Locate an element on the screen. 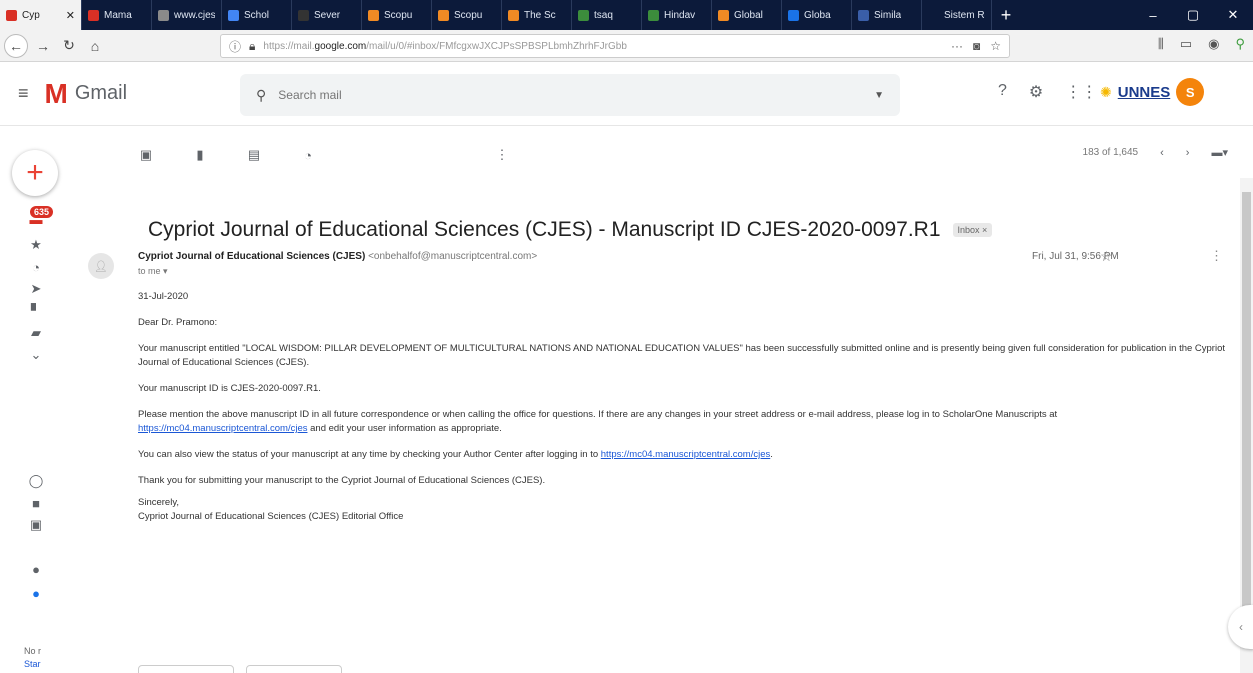 Image resolution: width=1253 pixels, height=673 pixels. tab-label: The Sc is located at coordinates (540, 15).